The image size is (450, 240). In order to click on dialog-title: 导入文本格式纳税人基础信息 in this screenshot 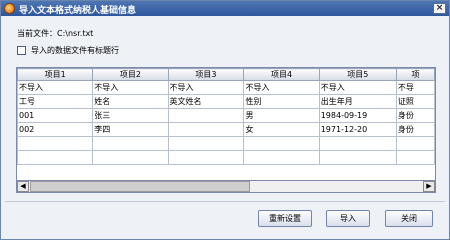, I will do `click(78, 11)`.